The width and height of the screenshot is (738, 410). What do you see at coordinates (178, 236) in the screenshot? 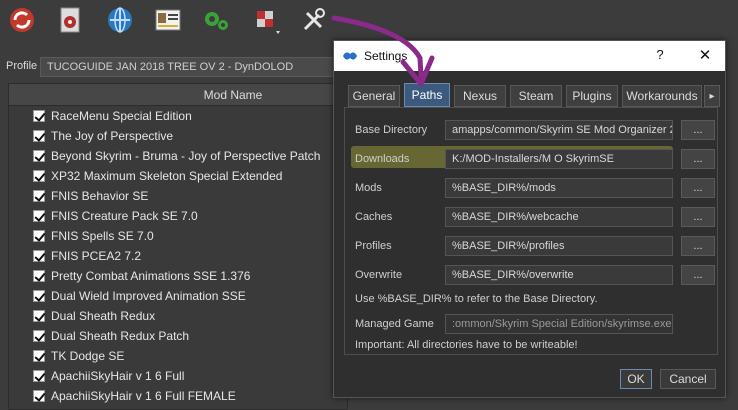
I see `mod-list-row: FNIS Spells SE 7.0` at bounding box center [178, 236].